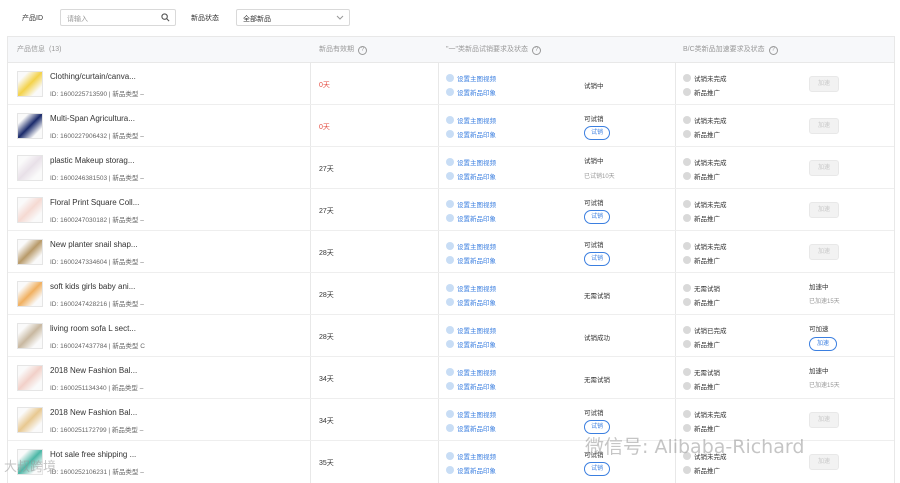 The image size is (900, 483). What do you see at coordinates (819, 329) in the screenshot?
I see `accelerate-status: 可加速` at bounding box center [819, 329].